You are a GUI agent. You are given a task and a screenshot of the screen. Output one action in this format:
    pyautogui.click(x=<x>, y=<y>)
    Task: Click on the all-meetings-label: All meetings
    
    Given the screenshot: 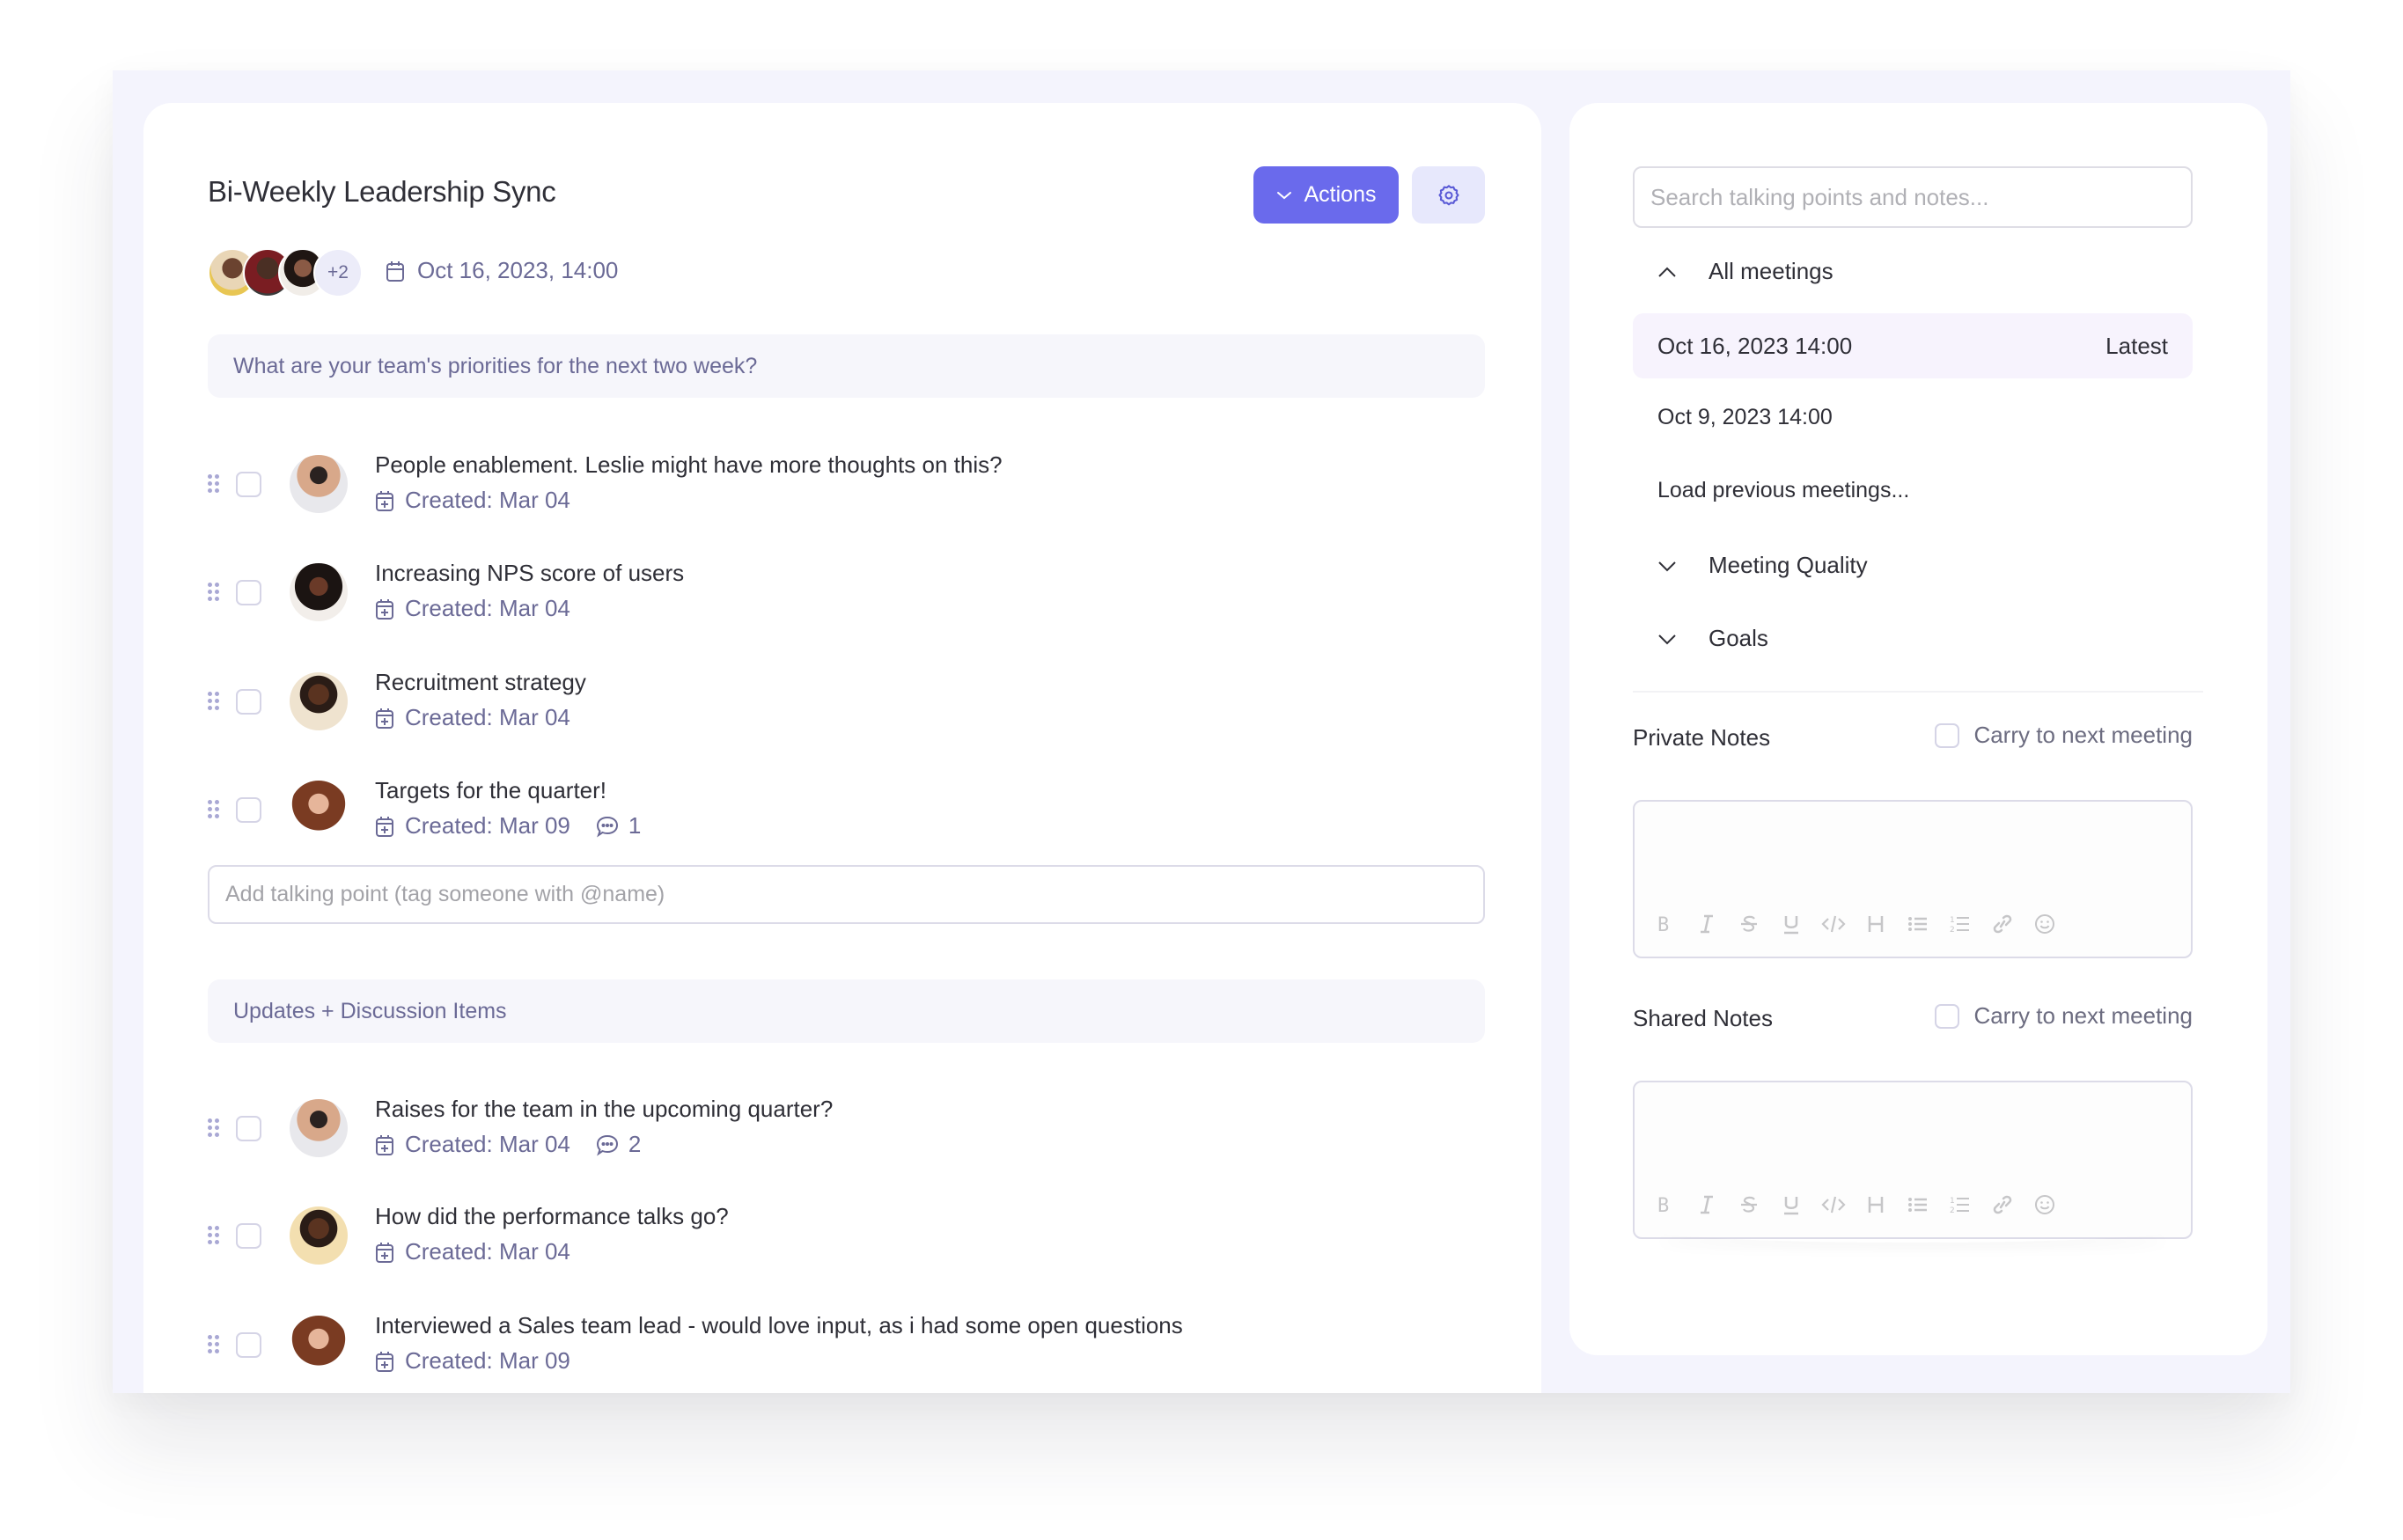 What is the action you would take?
    pyautogui.click(x=1771, y=271)
    